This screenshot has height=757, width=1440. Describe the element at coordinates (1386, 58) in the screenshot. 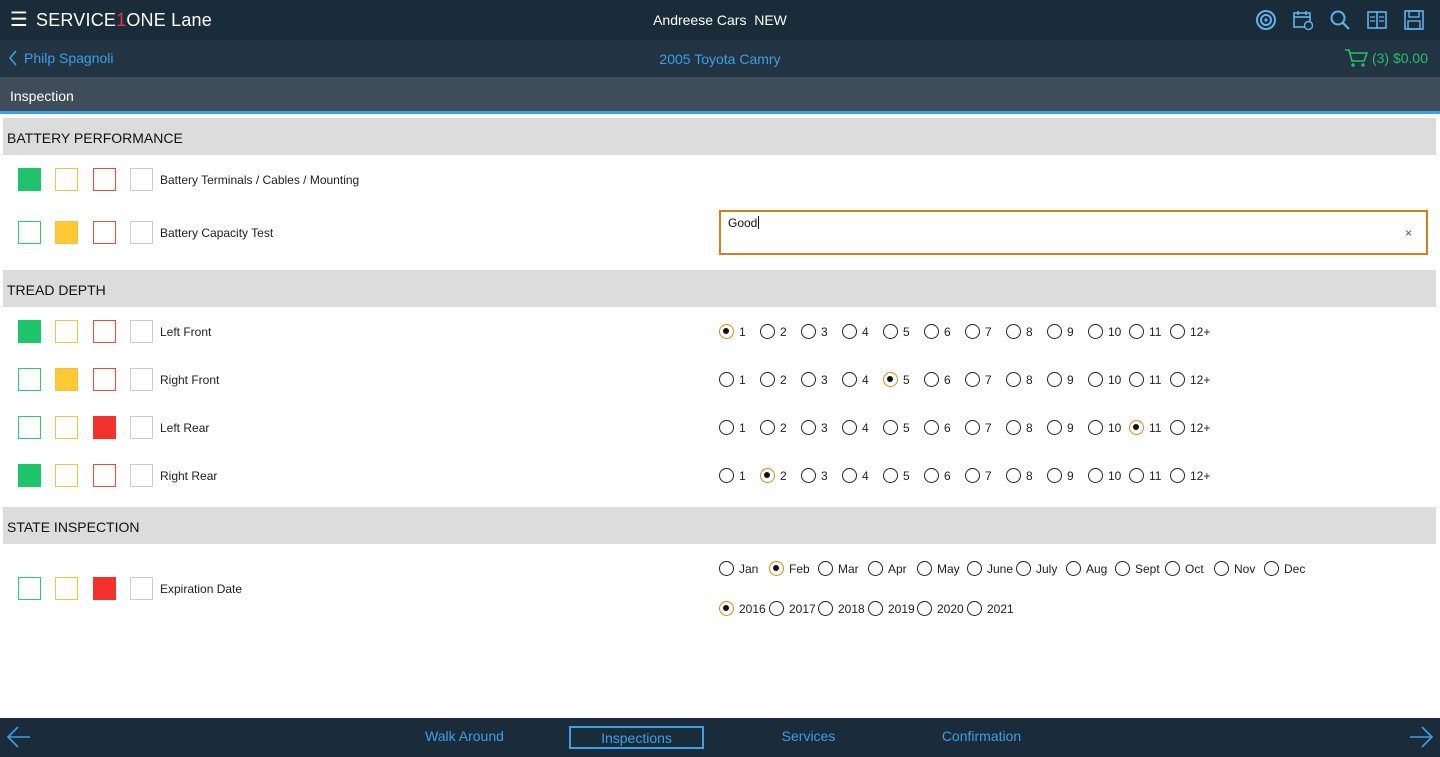

I see `cart-button: (3) $0.00` at that location.